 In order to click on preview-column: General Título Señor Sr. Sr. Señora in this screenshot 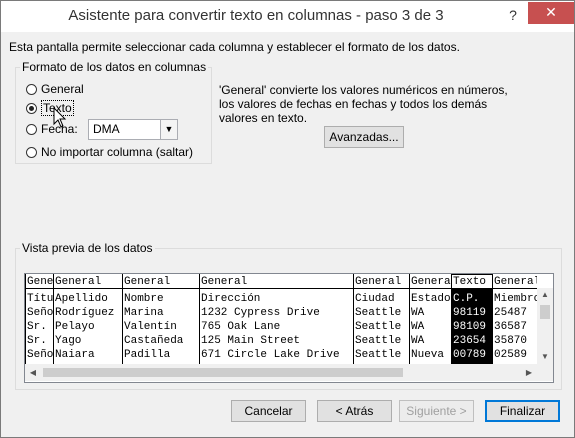, I will do `click(39, 319)`.